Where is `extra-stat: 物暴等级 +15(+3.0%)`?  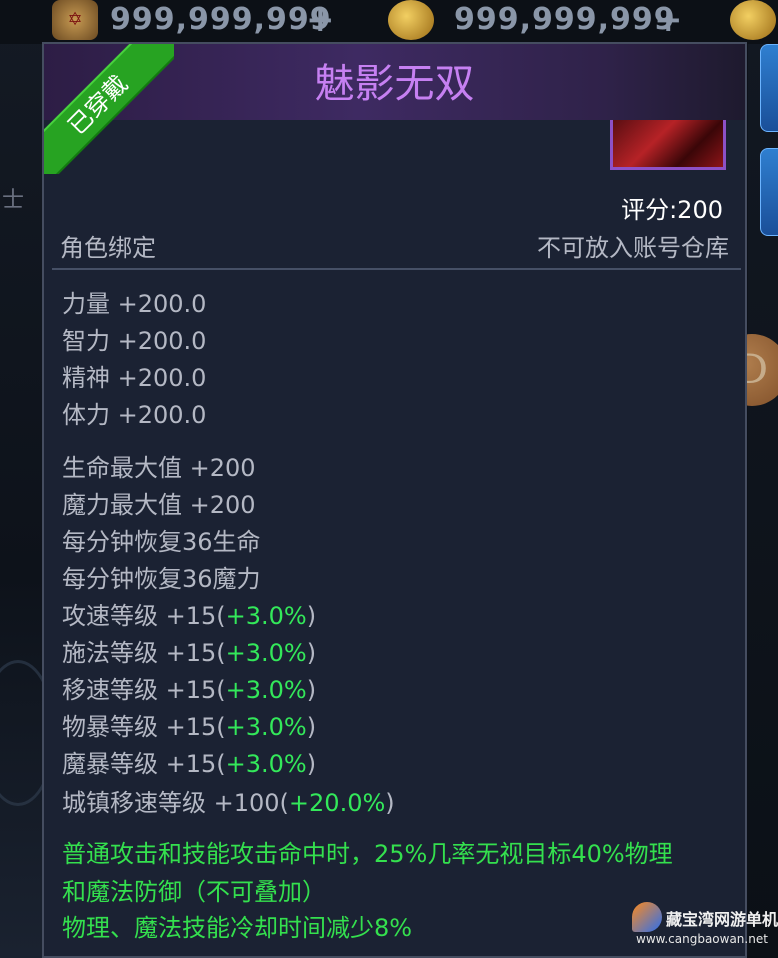 extra-stat: 物暴等级 +15(+3.0%) is located at coordinates (189, 727).